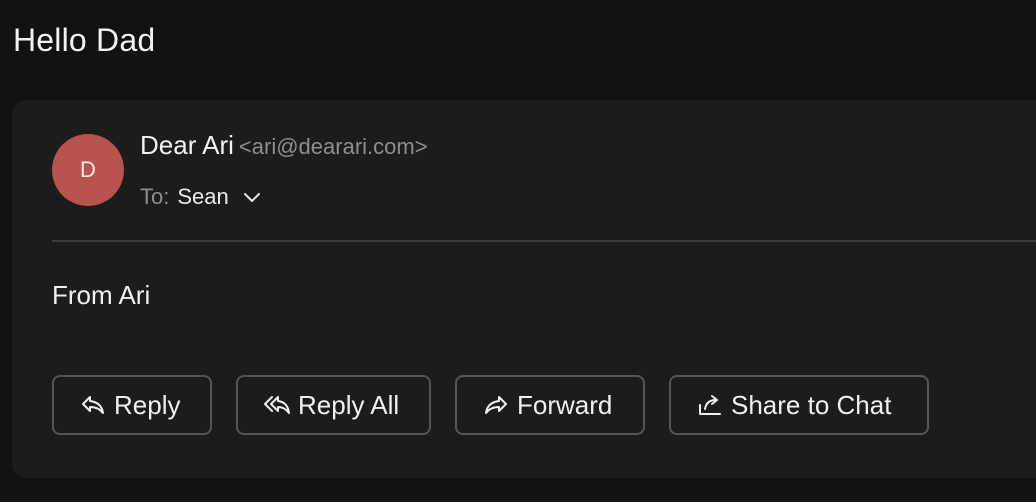  I want to click on reply-button: Reply, so click(132, 405).